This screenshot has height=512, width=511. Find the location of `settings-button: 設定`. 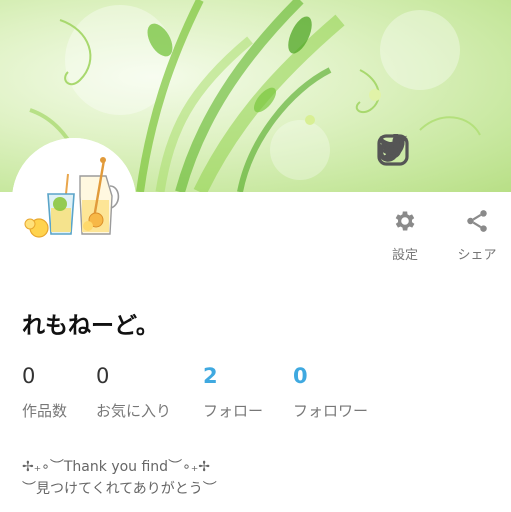

settings-button: 設定 is located at coordinates (405, 235).